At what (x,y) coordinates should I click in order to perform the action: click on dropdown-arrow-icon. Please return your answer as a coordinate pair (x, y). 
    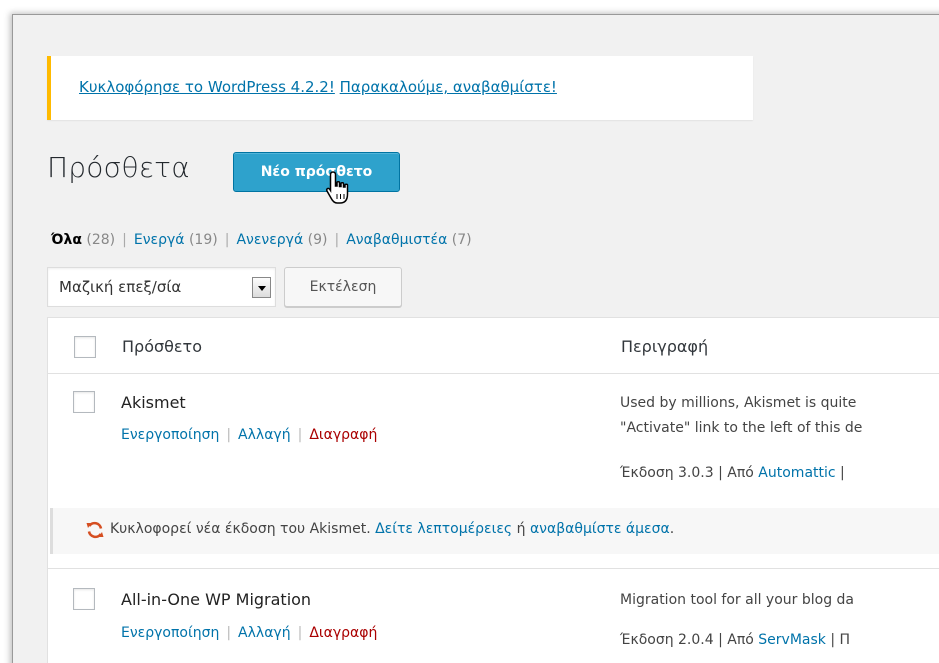
    Looking at the image, I should click on (261, 287).